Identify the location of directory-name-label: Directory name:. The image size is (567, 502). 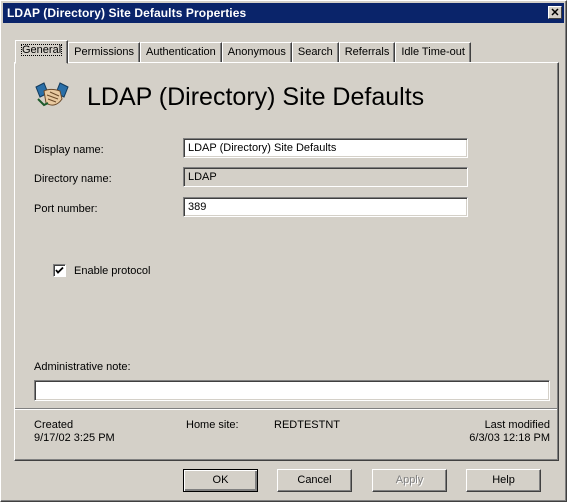
(73, 179).